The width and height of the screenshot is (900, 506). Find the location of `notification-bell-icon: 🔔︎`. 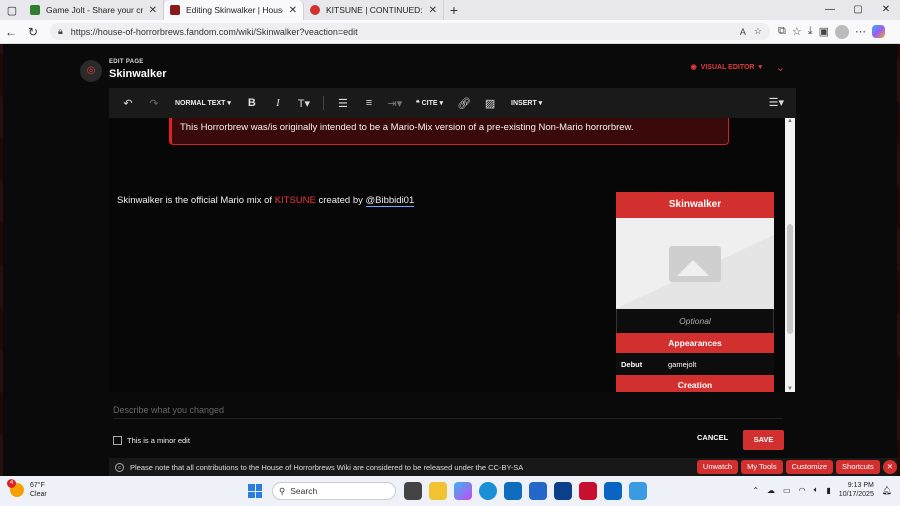

notification-bell-icon: 🔔︎ is located at coordinates (887, 490).